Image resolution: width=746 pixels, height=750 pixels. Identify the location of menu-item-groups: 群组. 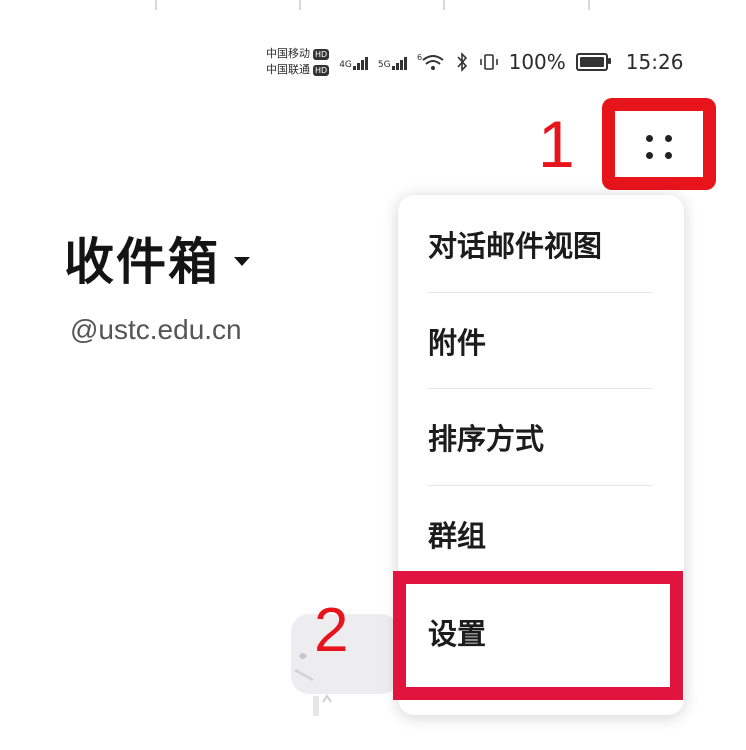
(540, 533).